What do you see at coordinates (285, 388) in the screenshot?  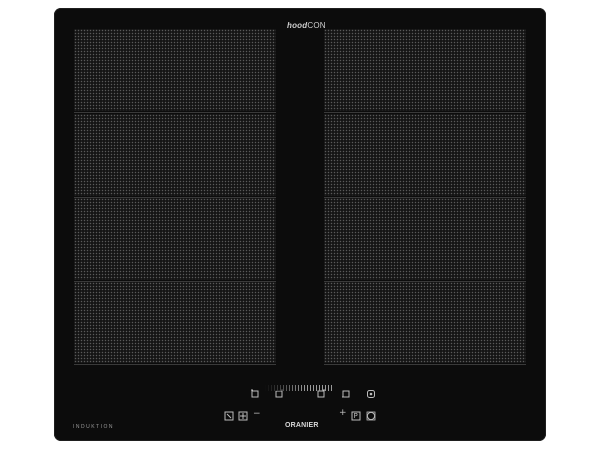 I see `slider-fade` at bounding box center [285, 388].